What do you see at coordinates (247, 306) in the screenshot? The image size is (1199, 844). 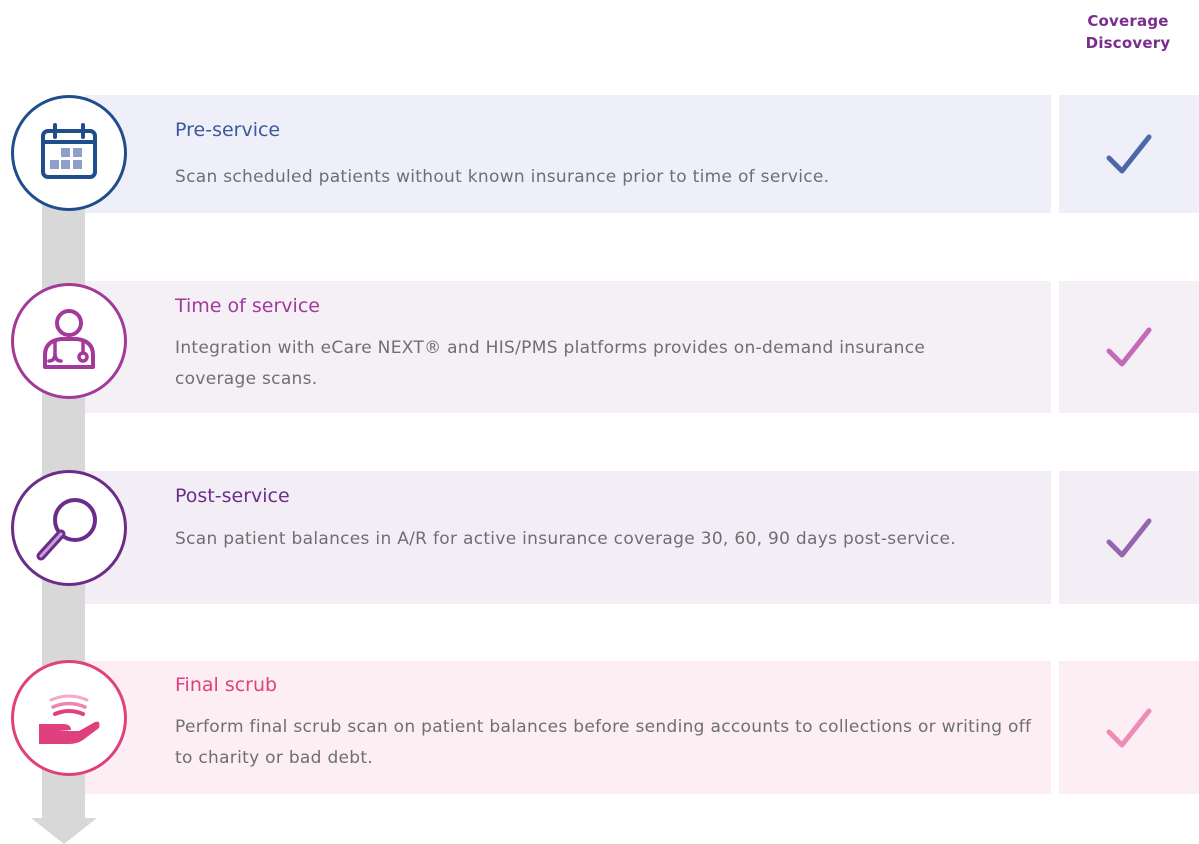 I see `stage-title-time-of-service: Time of service` at bounding box center [247, 306].